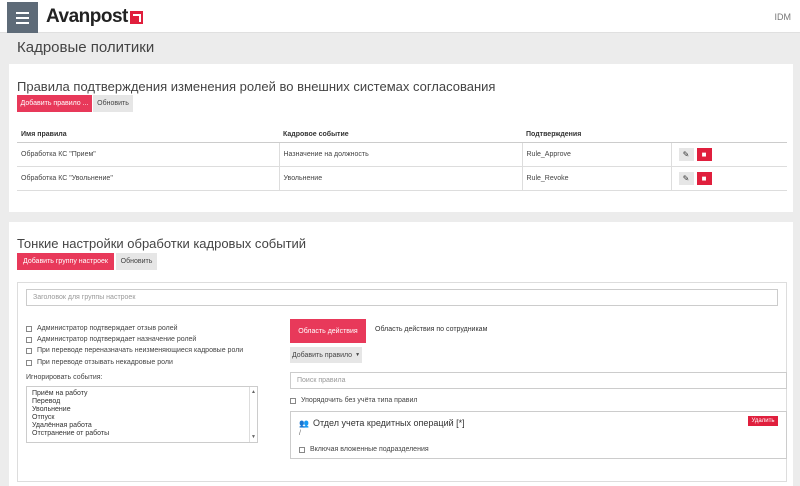  What do you see at coordinates (142, 426) in the screenshot?
I see `list-item: Удалённая работа` at bounding box center [142, 426].